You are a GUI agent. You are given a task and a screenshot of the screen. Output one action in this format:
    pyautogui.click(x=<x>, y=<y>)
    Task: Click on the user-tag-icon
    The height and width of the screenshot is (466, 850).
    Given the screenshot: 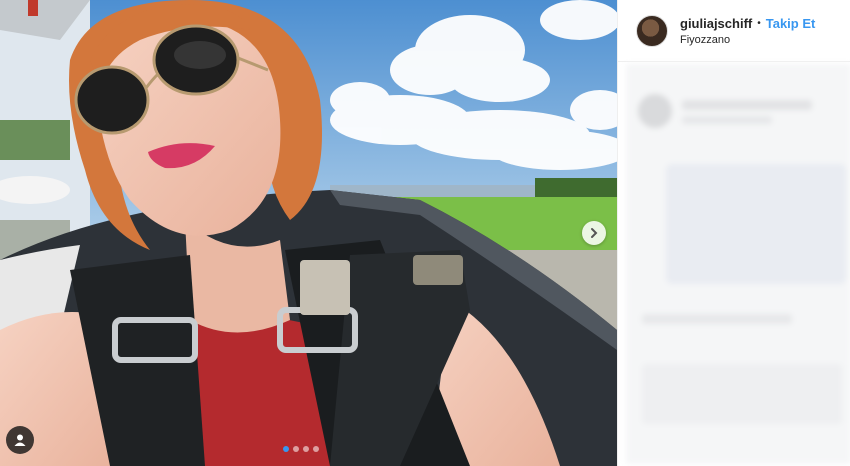 What is the action you would take?
    pyautogui.click(x=20, y=440)
    